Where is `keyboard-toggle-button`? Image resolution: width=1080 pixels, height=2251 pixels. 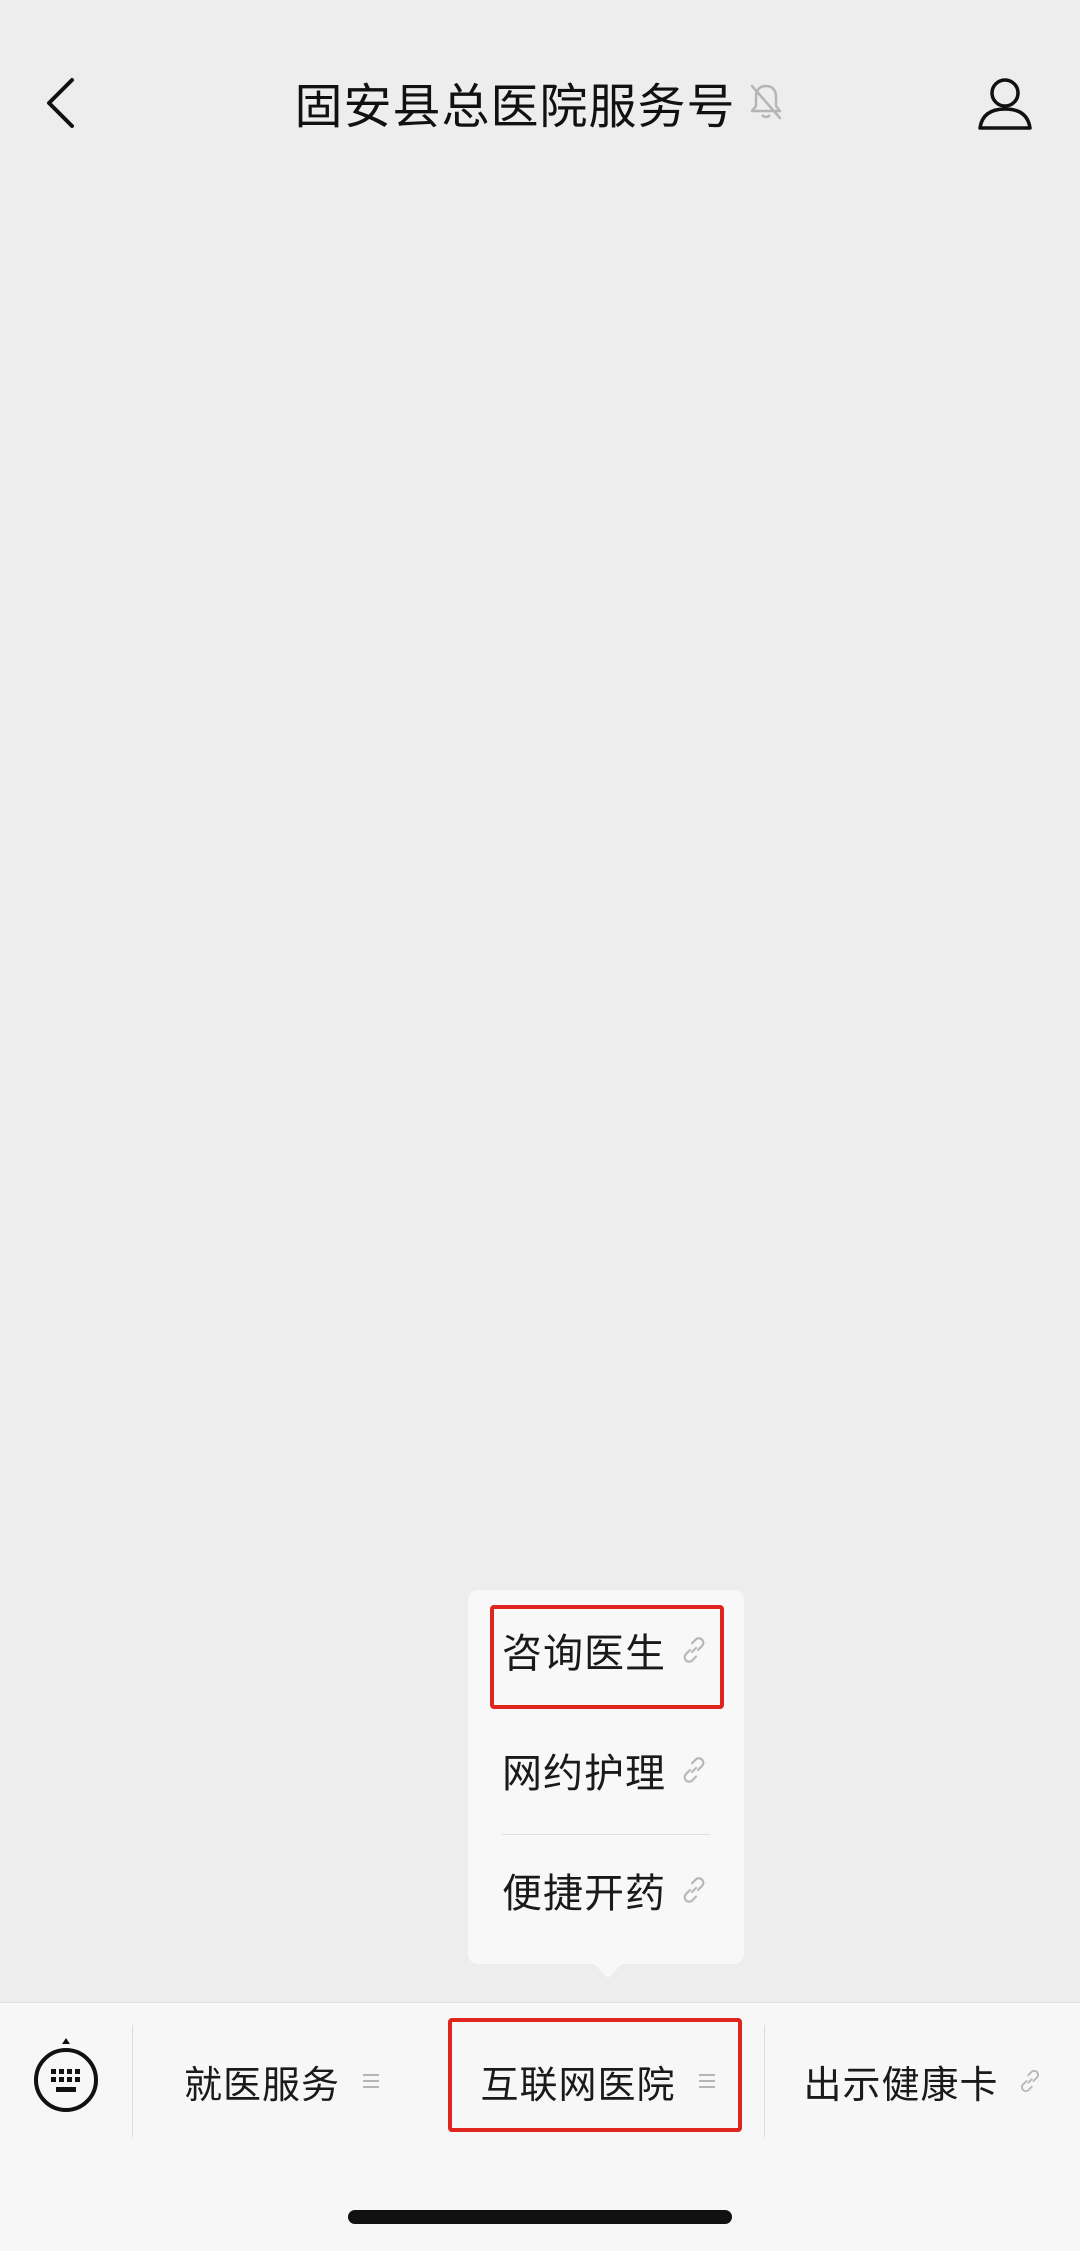 keyboard-toggle-button is located at coordinates (66, 2078).